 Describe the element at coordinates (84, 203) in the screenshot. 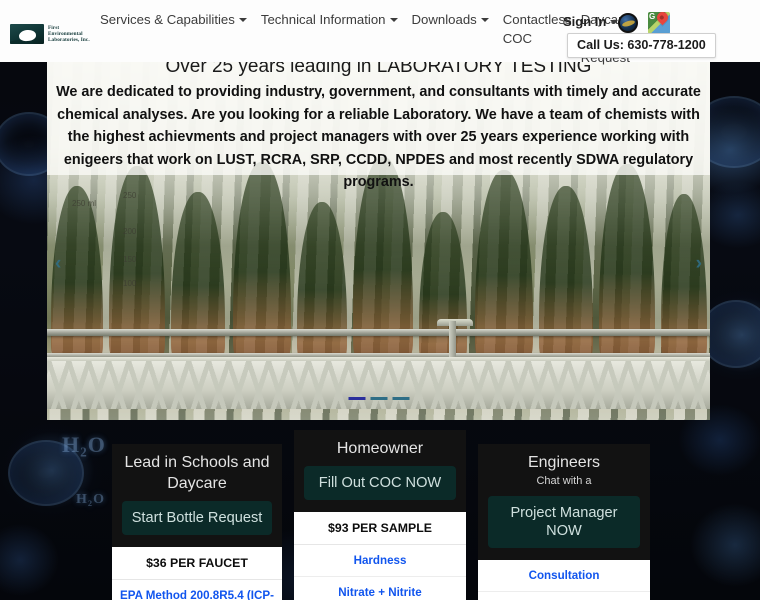

I see `graduation-label: 250 ml` at that location.